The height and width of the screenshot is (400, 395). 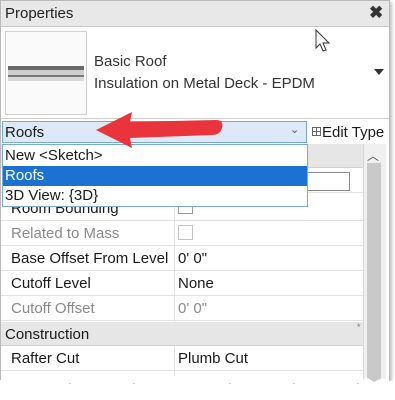 What do you see at coordinates (353, 132) in the screenshot?
I see `edit-type-button: Edit Type` at bounding box center [353, 132].